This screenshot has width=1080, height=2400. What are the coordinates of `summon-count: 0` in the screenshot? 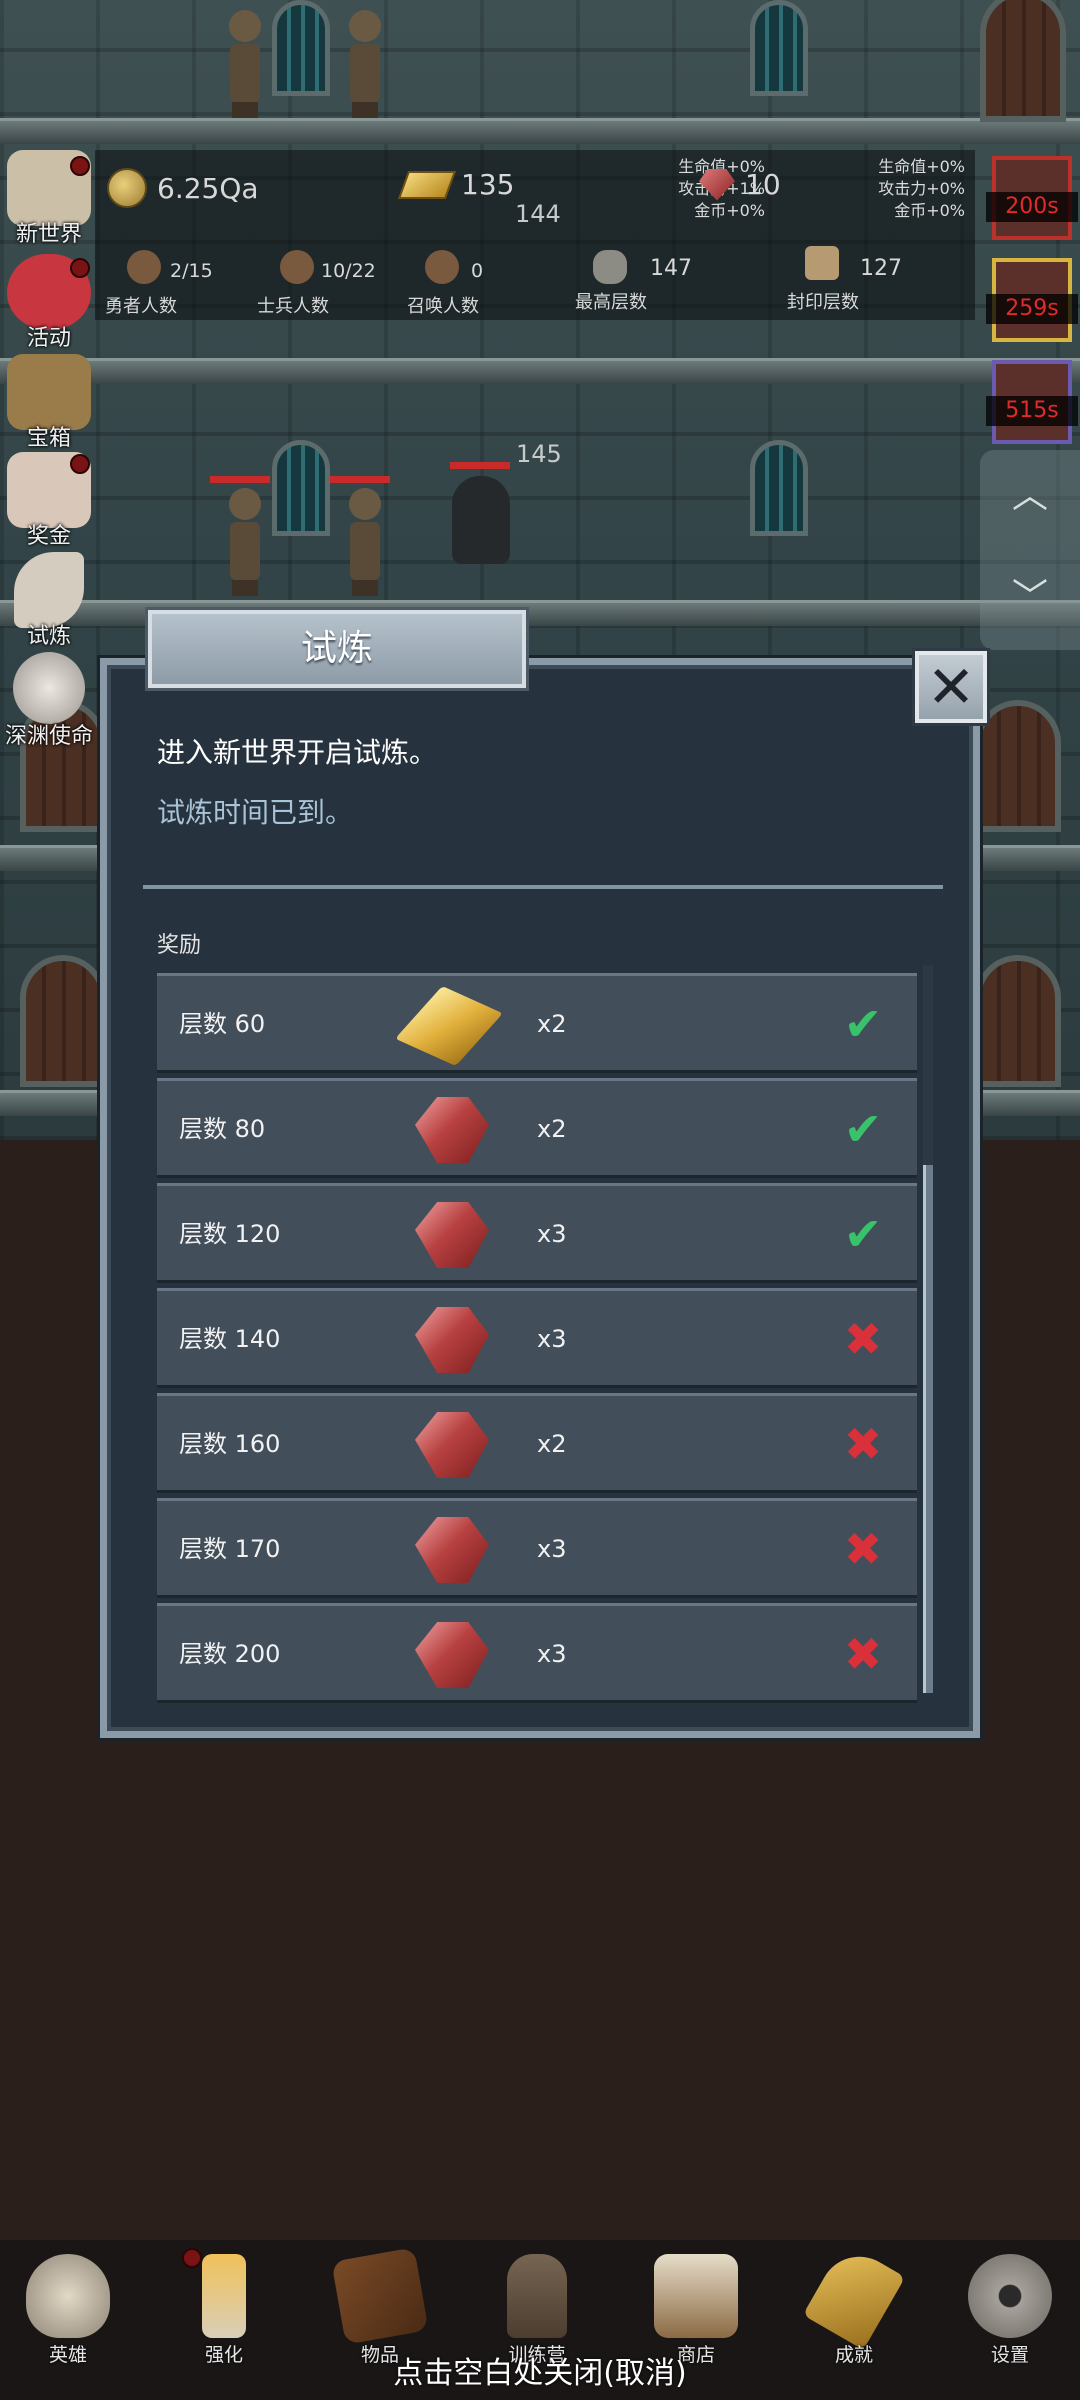 It's located at (477, 271).